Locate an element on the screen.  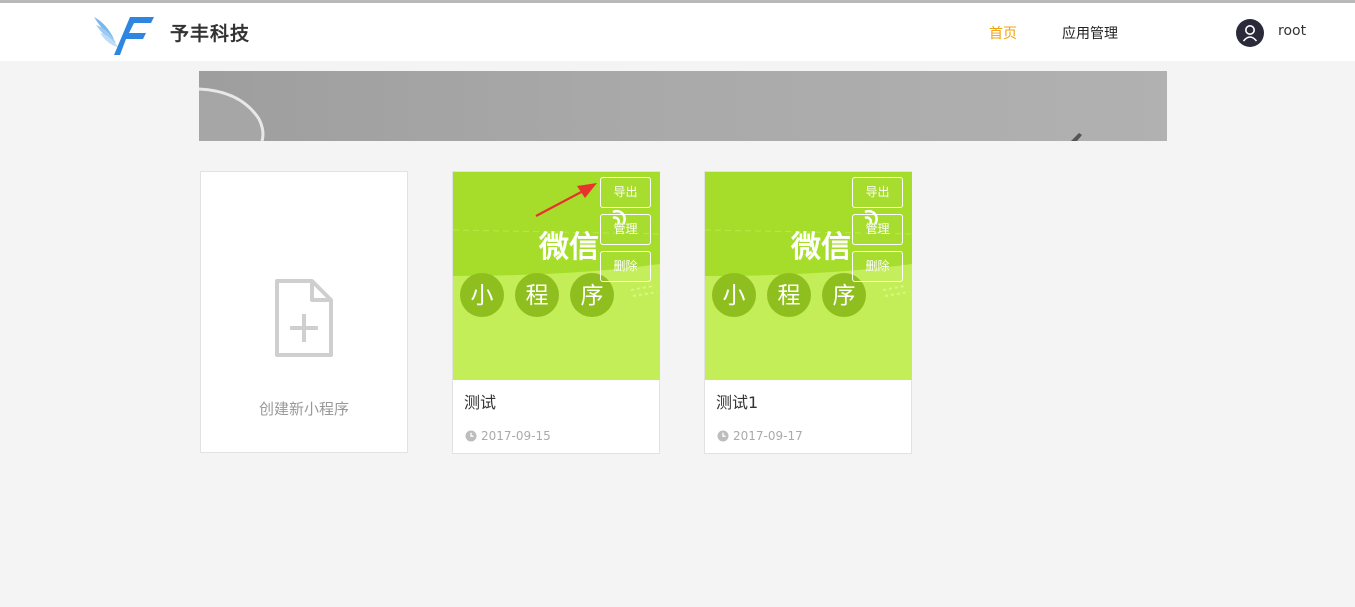
new-file-icon is located at coordinates (304, 318).